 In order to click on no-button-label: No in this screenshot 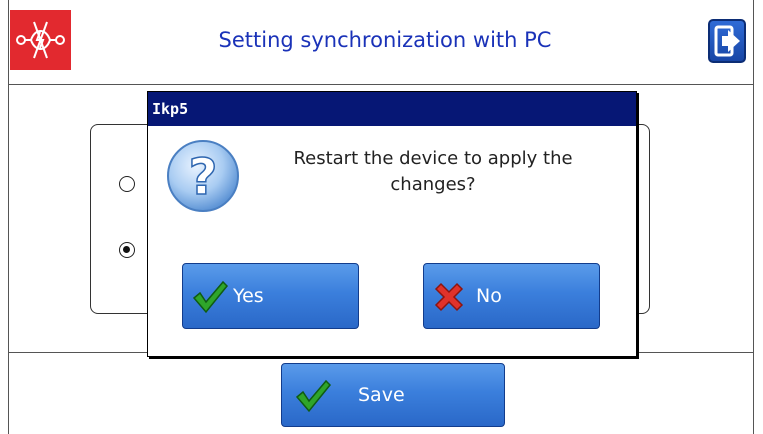, I will do `click(489, 296)`.